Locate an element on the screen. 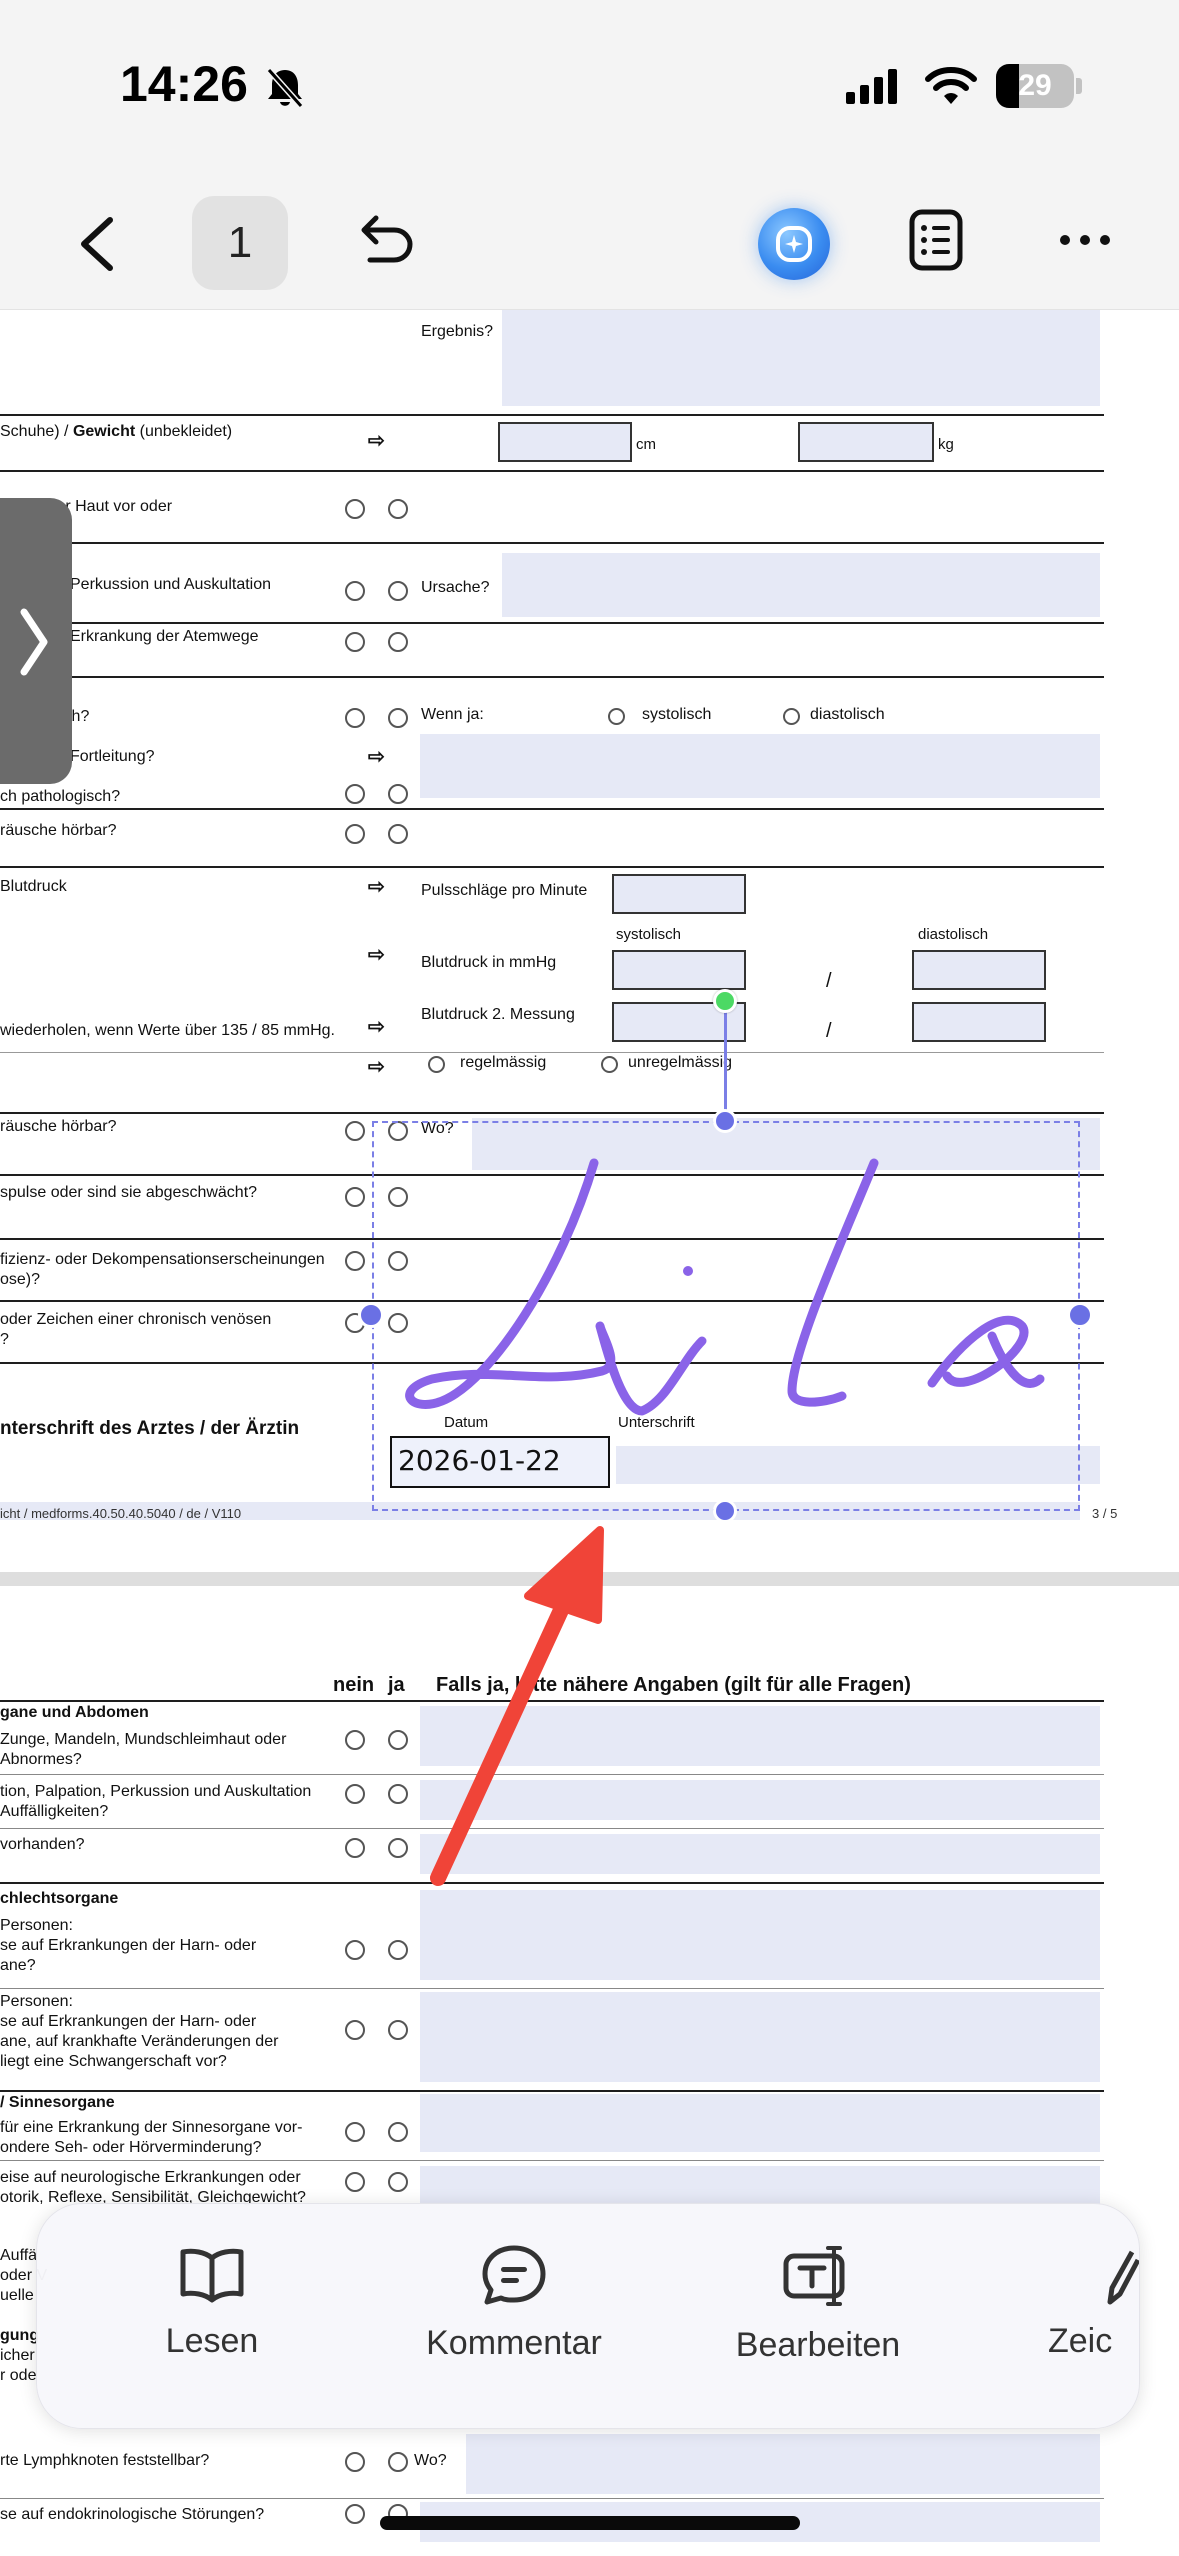  section-sinne: / Sinnesorgane is located at coordinates (57, 2102).